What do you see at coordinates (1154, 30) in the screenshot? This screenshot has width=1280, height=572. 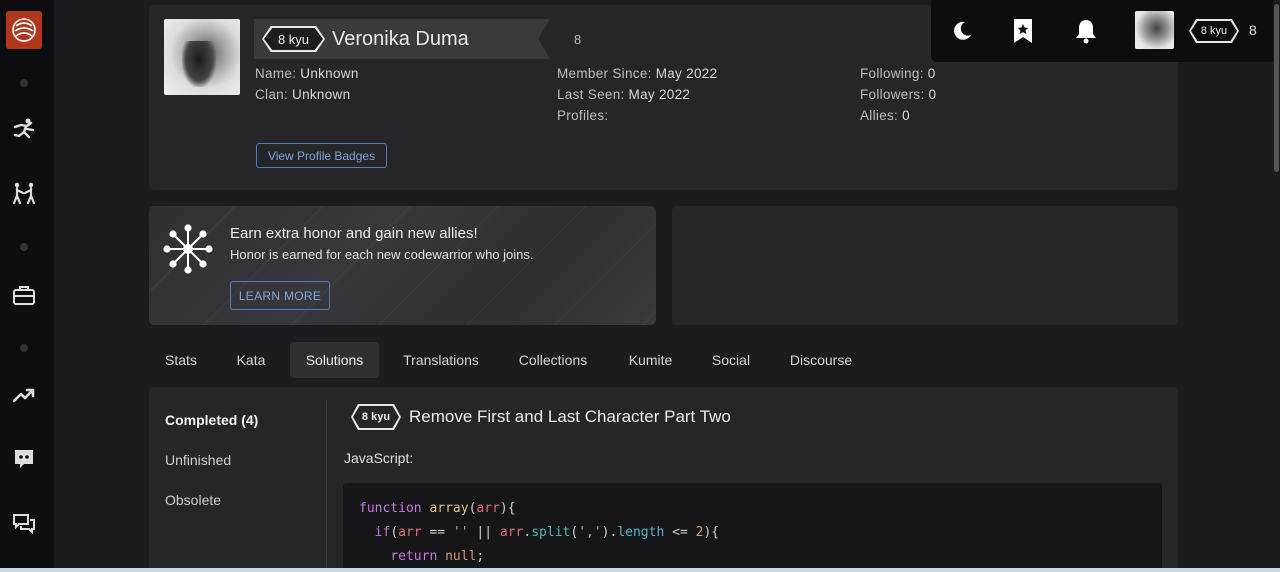 I see `user-avatar-menu` at bounding box center [1154, 30].